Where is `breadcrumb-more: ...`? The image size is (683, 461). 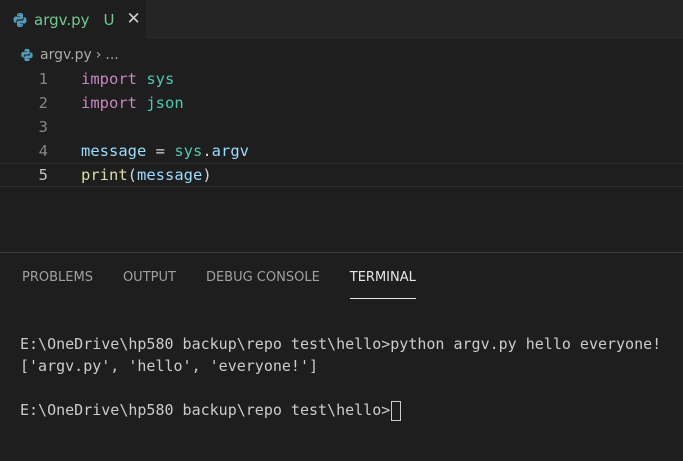
breadcrumb-more: ... is located at coordinates (111, 55).